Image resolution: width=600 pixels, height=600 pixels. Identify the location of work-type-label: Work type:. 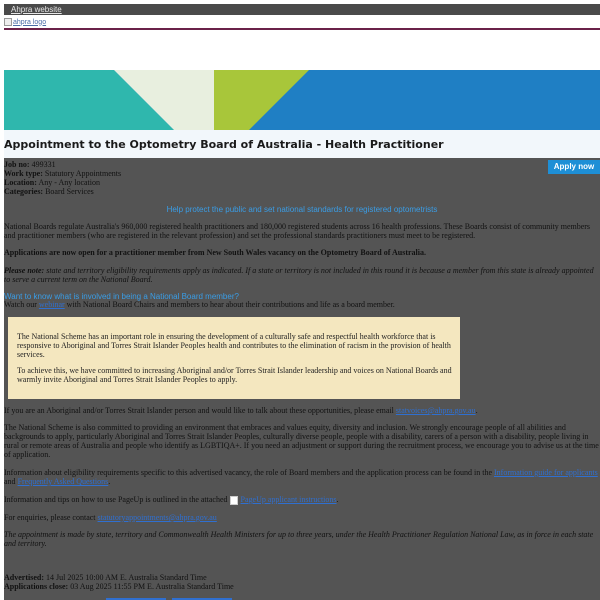
(23, 173).